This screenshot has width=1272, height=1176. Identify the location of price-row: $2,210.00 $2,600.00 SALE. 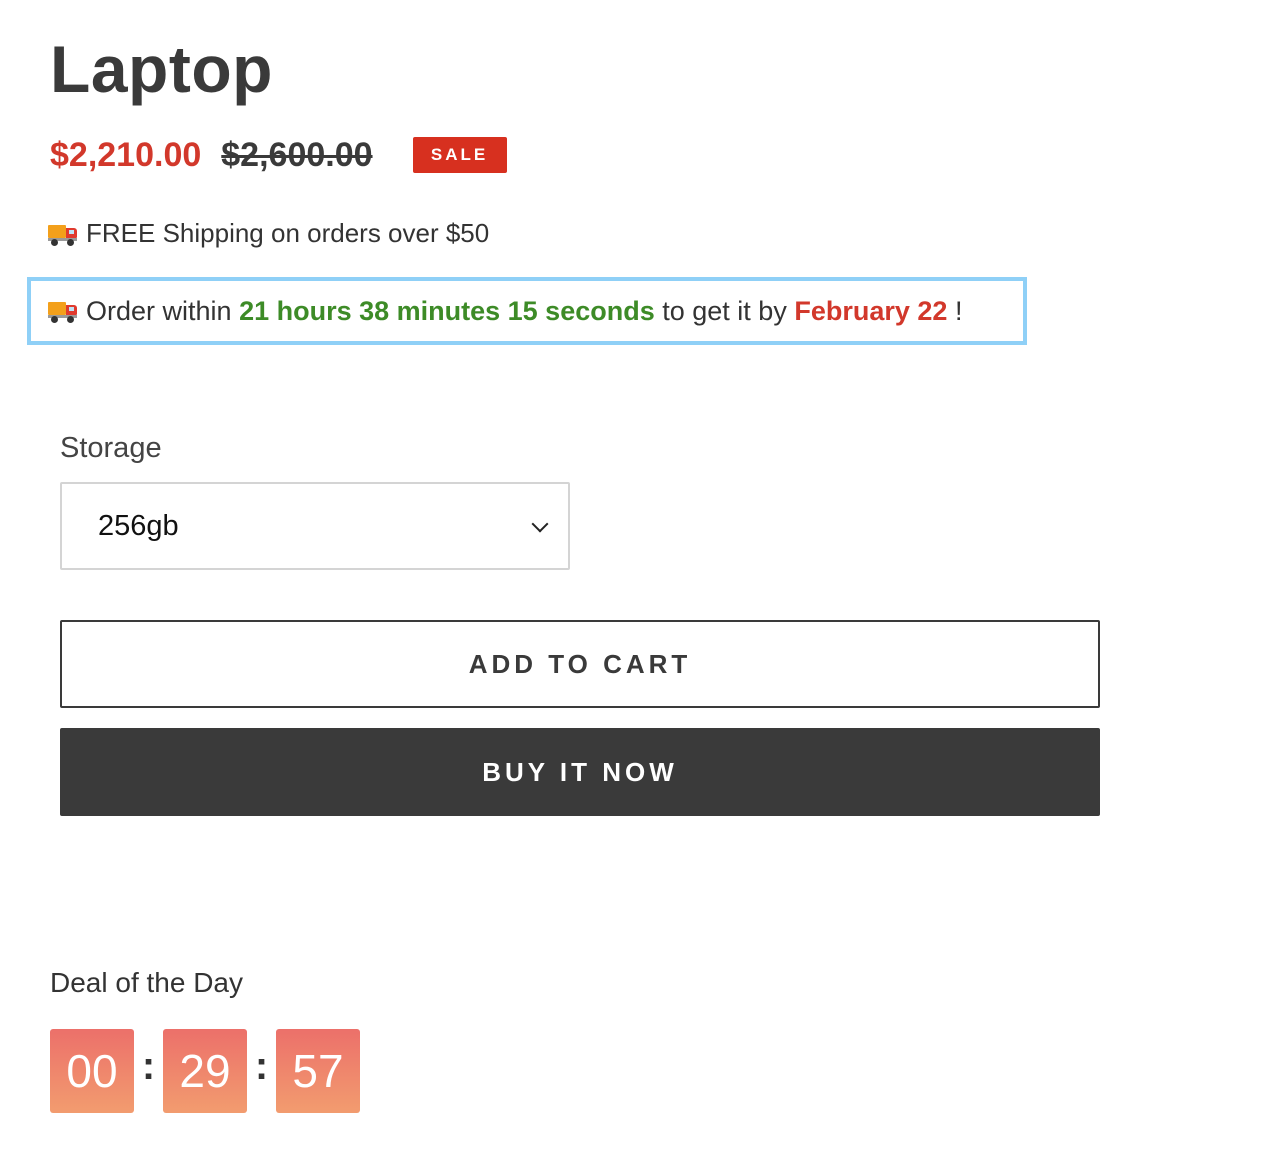
(278, 155).